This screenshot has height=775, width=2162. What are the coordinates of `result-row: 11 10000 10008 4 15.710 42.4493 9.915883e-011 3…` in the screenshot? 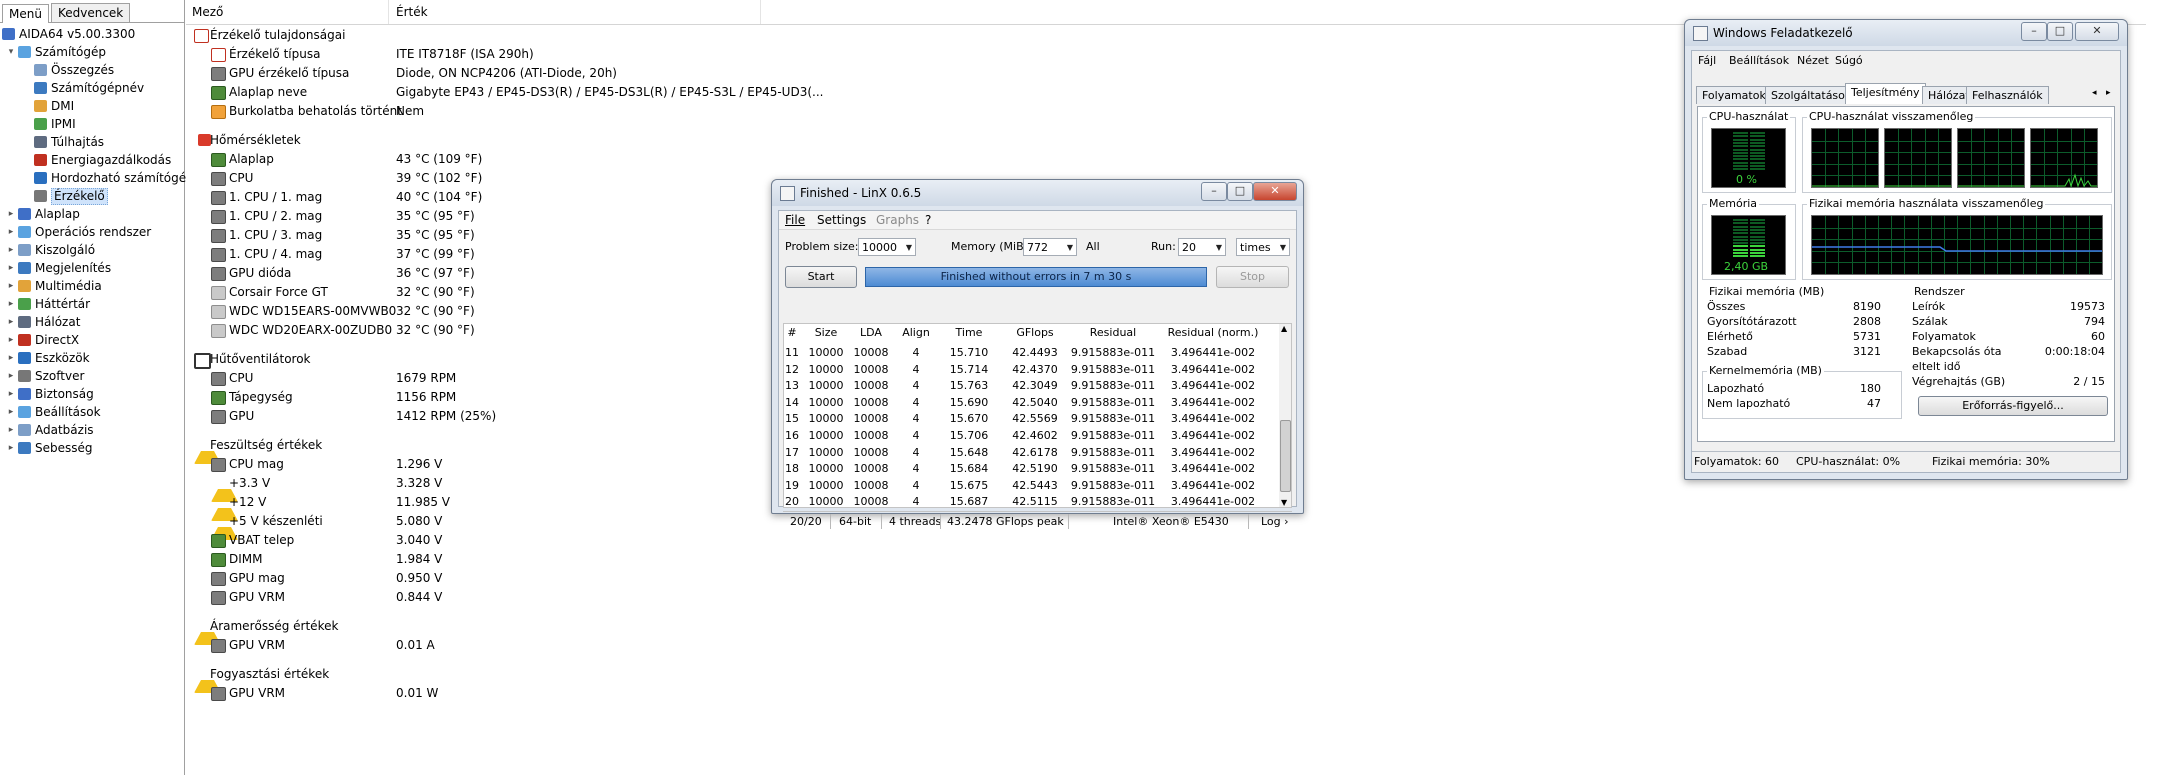 It's located at (1032, 352).